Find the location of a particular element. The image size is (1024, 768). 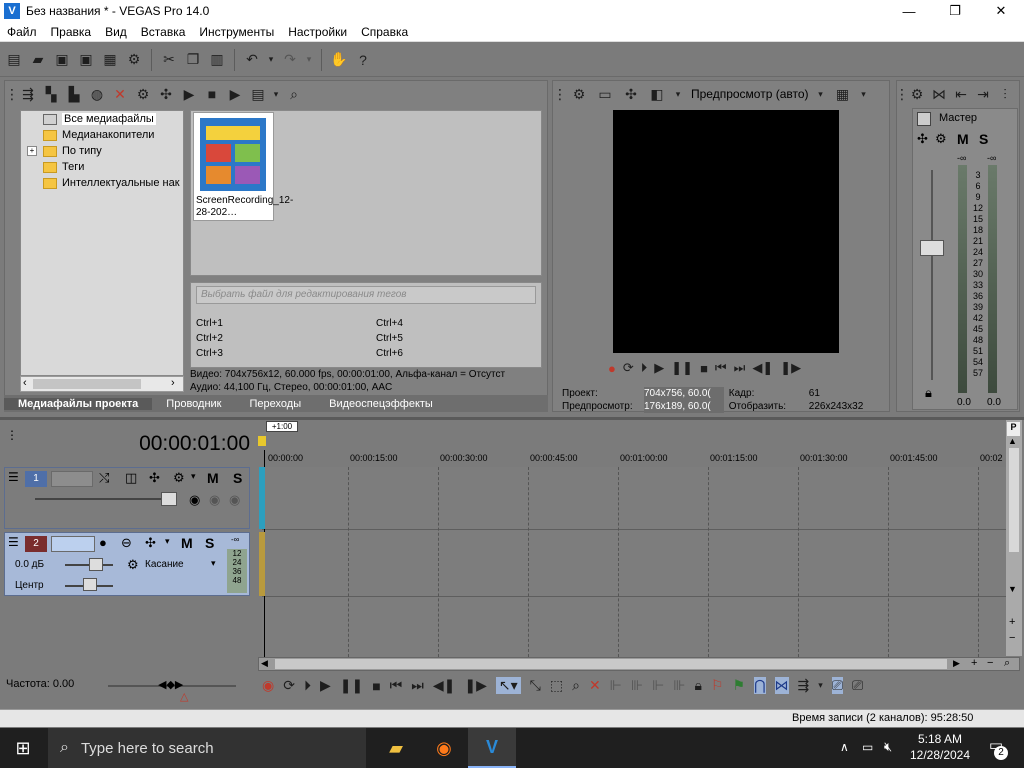

track-fx-icon: ✣ is located at coordinates (150, 543).